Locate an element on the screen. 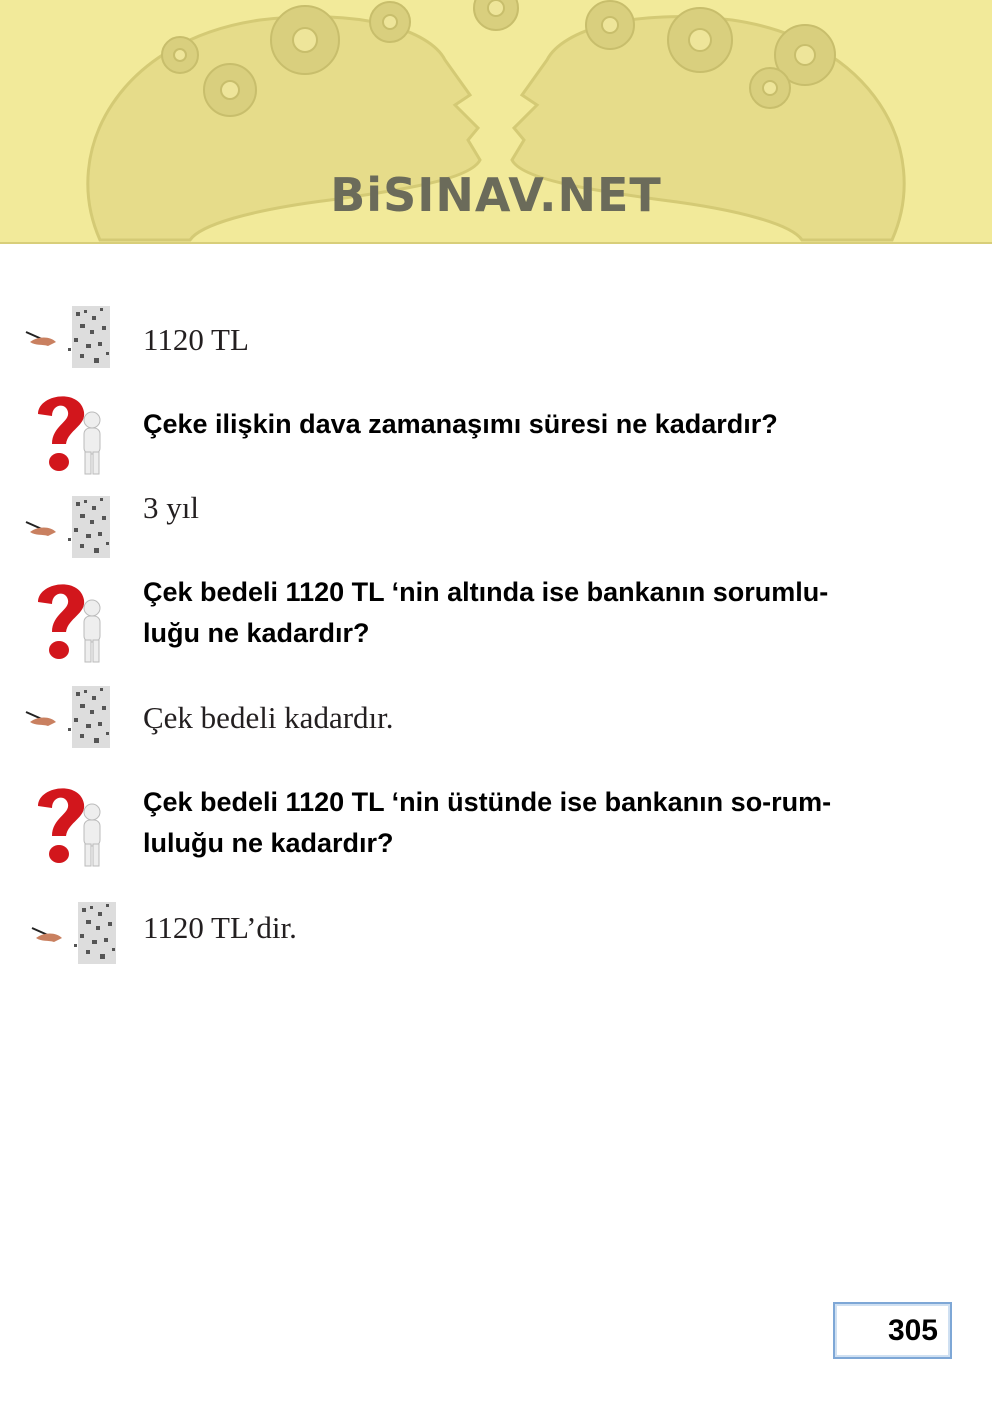 The width and height of the screenshot is (992, 1403). page-number-box: 305 is located at coordinates (892, 1330).